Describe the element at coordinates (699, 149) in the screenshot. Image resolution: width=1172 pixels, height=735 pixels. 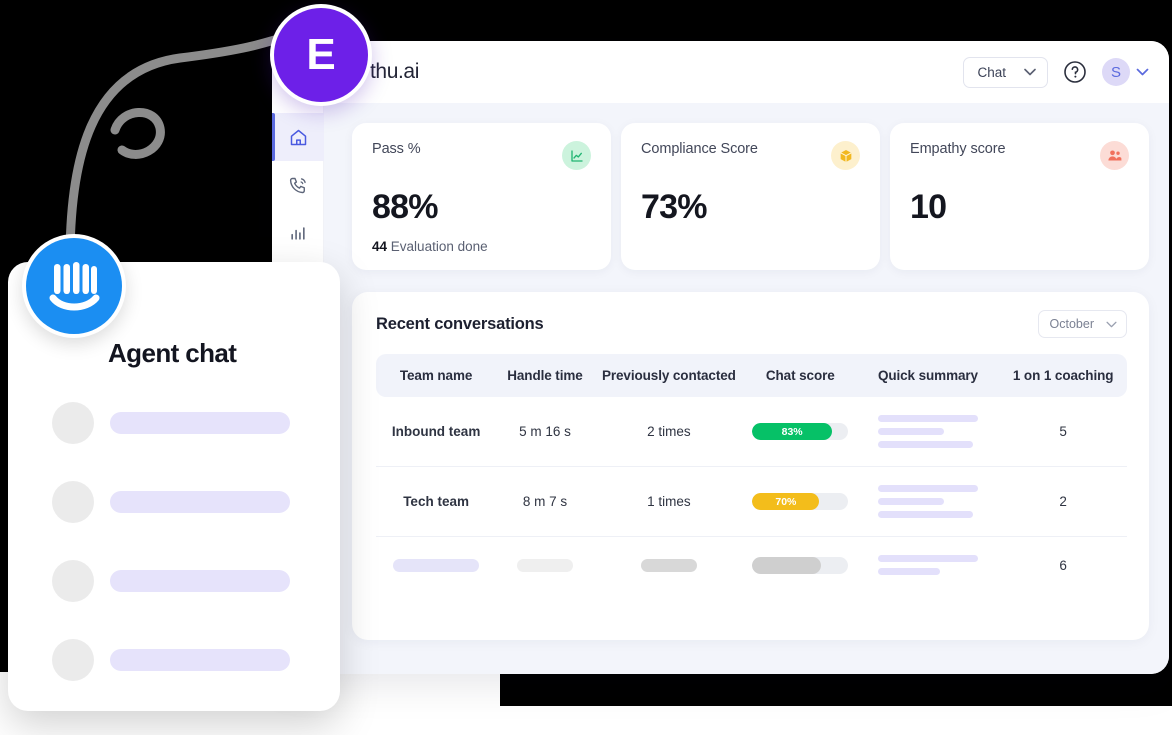
I see `stat-title: Compliance Score` at that location.